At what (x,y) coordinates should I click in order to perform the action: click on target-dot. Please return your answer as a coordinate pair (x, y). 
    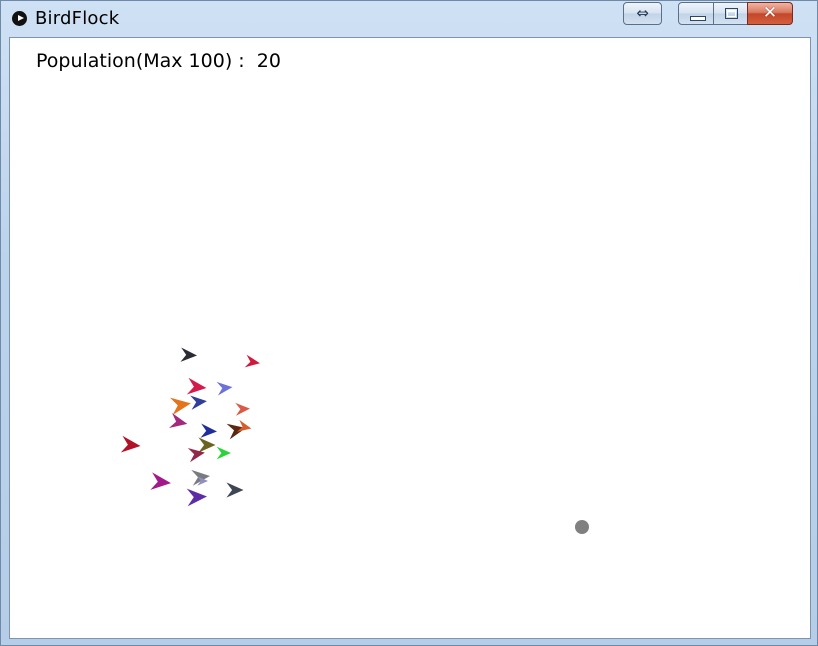
    Looking at the image, I should click on (582, 527).